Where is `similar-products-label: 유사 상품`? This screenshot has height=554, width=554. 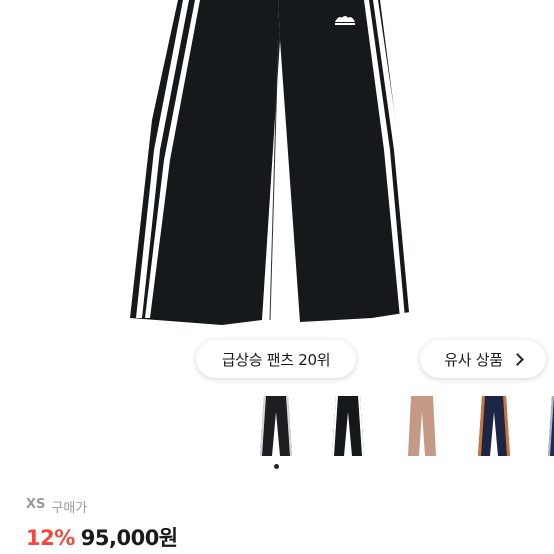
similar-products-label: 유사 상품 is located at coordinates (473, 359).